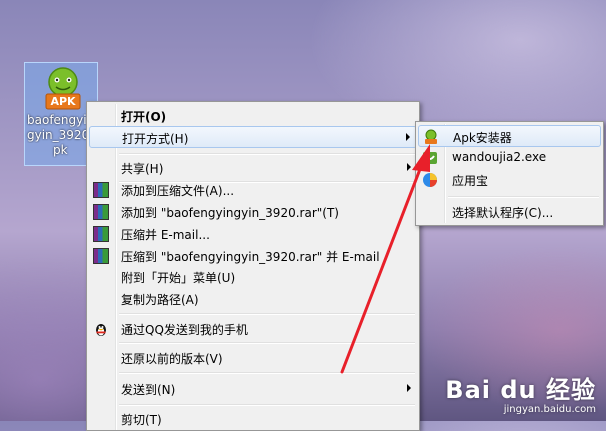 The image size is (606, 431). Describe the element at coordinates (482, 138) in the screenshot. I see `submenu-item-label: Apk安装器` at that location.